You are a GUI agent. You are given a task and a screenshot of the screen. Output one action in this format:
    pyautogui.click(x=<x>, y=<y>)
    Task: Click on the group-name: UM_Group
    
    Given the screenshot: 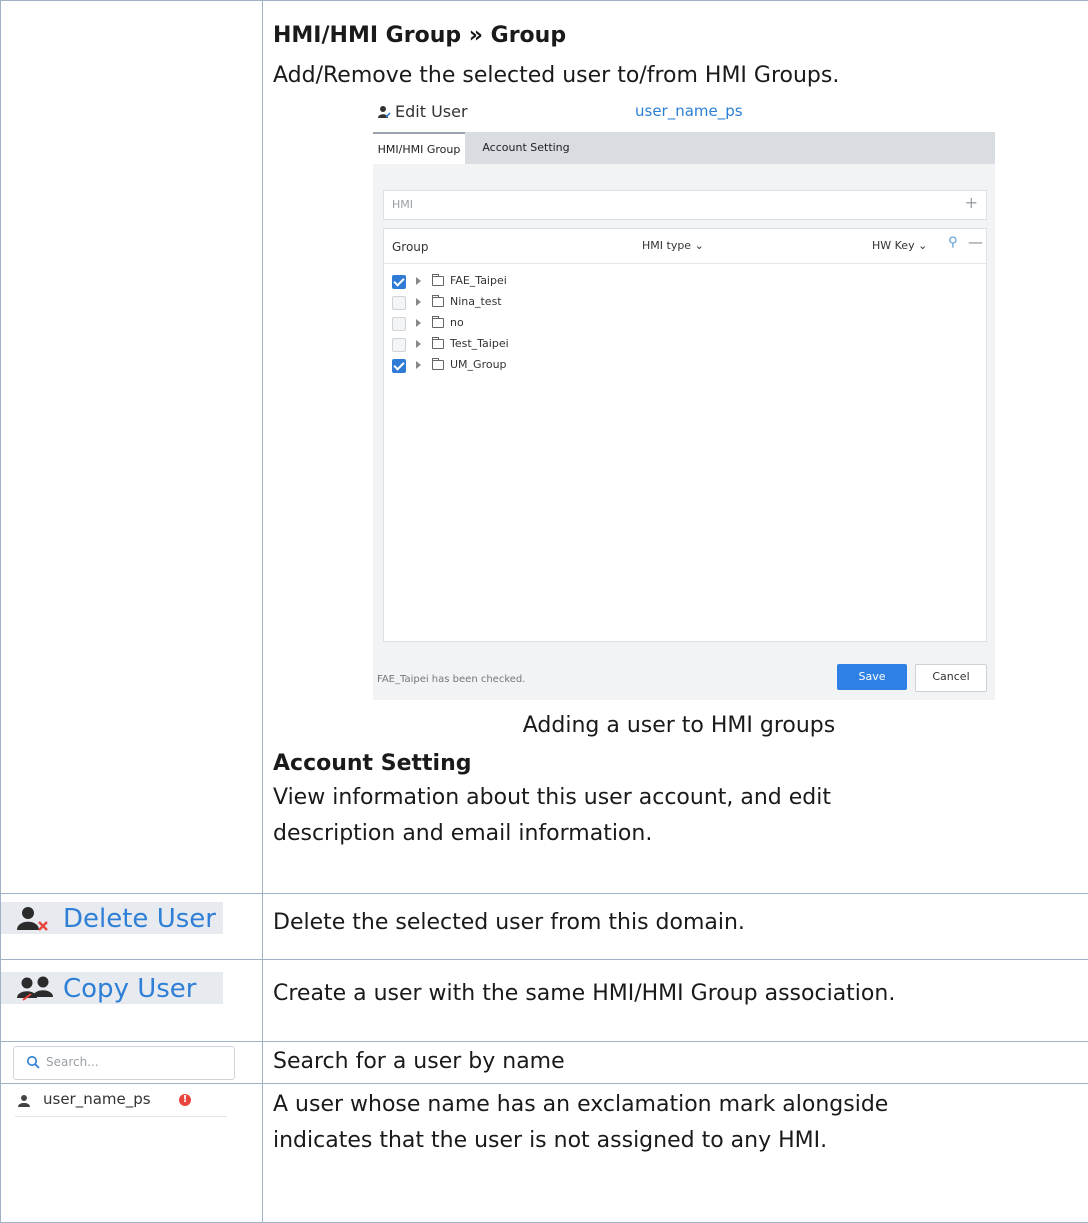 What is the action you would take?
    pyautogui.click(x=478, y=364)
    